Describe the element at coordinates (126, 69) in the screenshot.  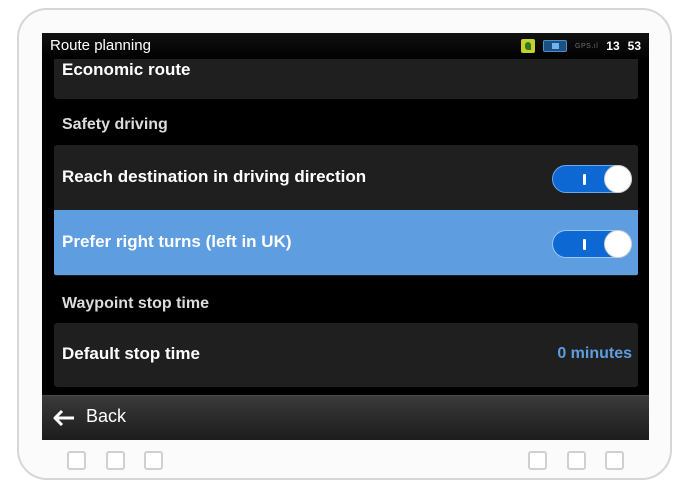
I see `list-item-label: Economic route` at that location.